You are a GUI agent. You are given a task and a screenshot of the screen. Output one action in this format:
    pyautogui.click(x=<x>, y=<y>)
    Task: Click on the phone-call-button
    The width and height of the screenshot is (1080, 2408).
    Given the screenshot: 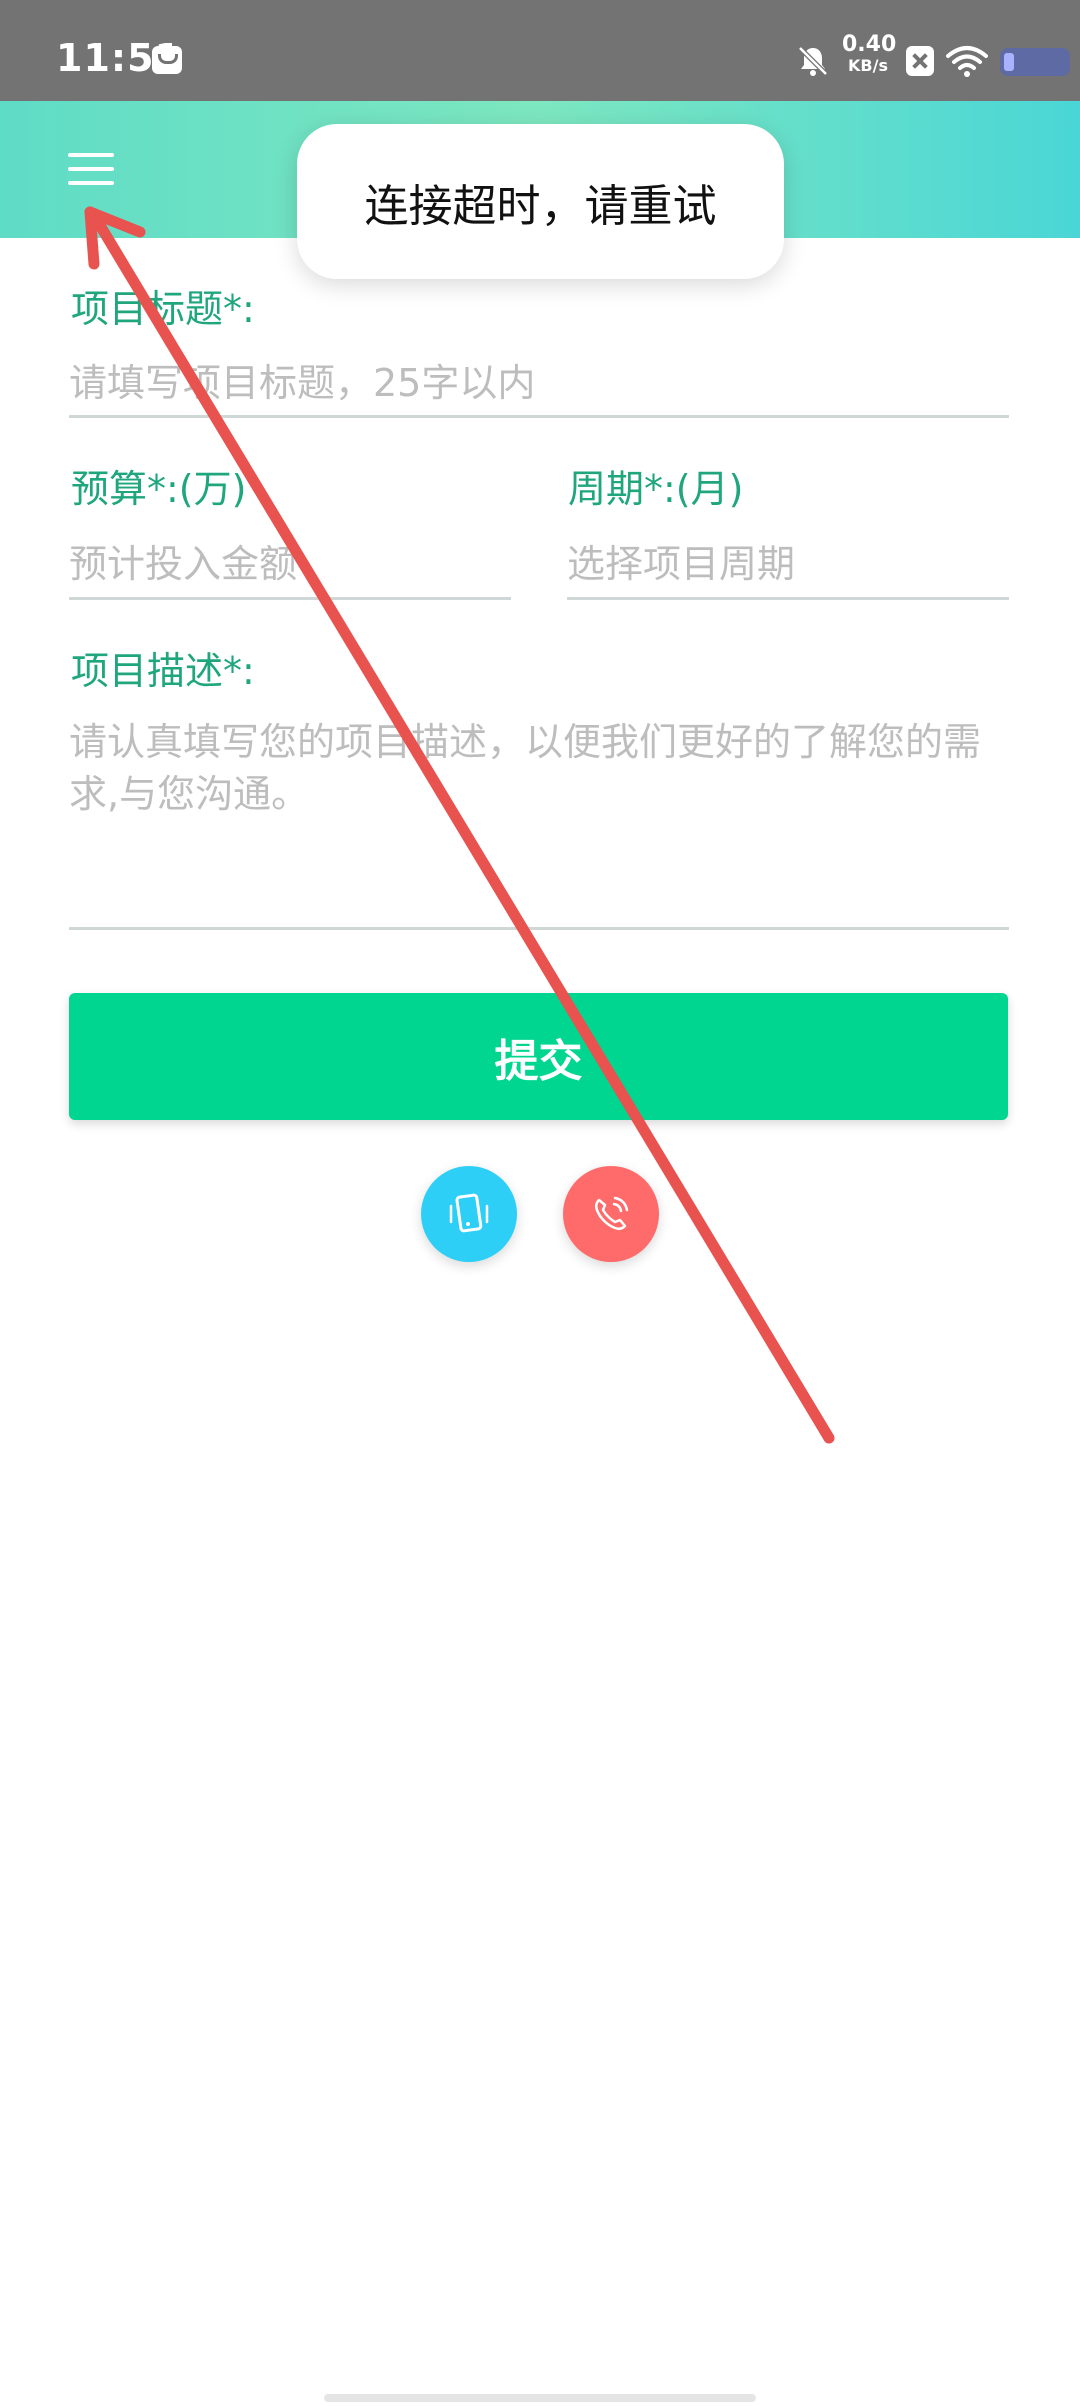 What is the action you would take?
    pyautogui.click(x=611, y=1214)
    